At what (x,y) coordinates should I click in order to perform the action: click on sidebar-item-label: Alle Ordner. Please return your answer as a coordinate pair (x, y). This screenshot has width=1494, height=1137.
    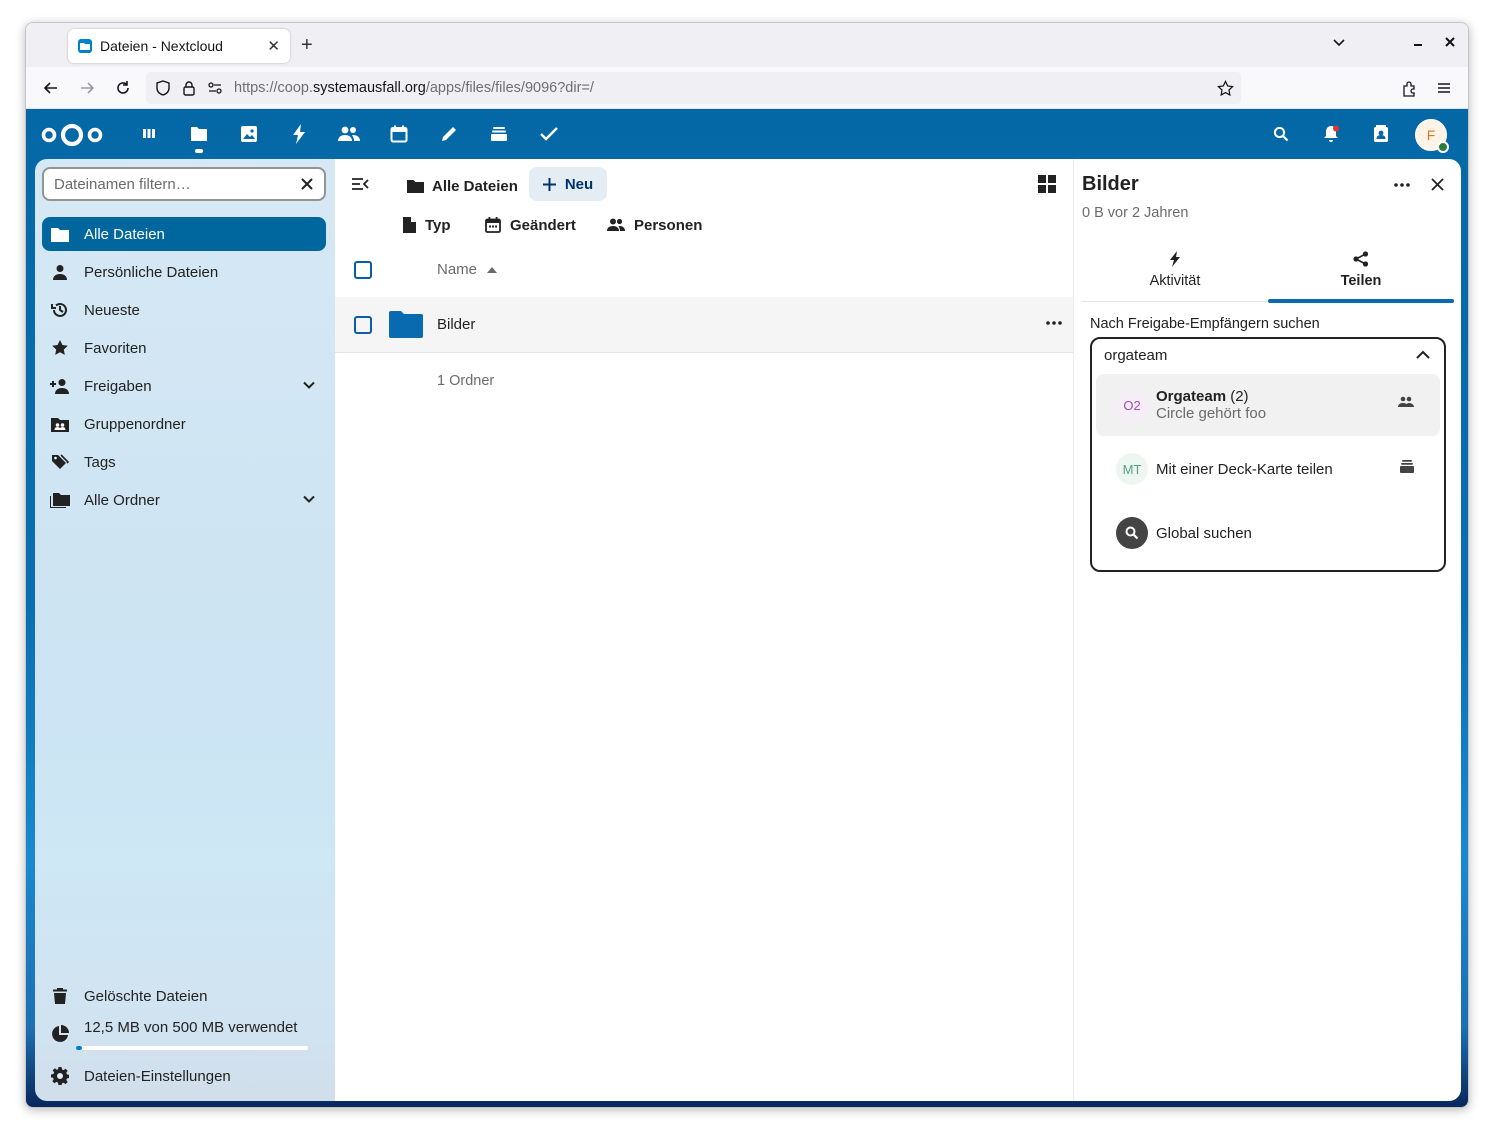
    Looking at the image, I should click on (122, 500).